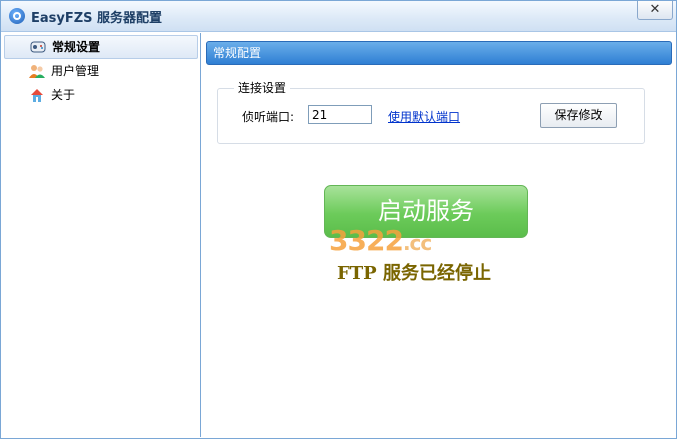  Describe the element at coordinates (366, 240) in the screenshot. I see `watermark-text: 3322` at that location.